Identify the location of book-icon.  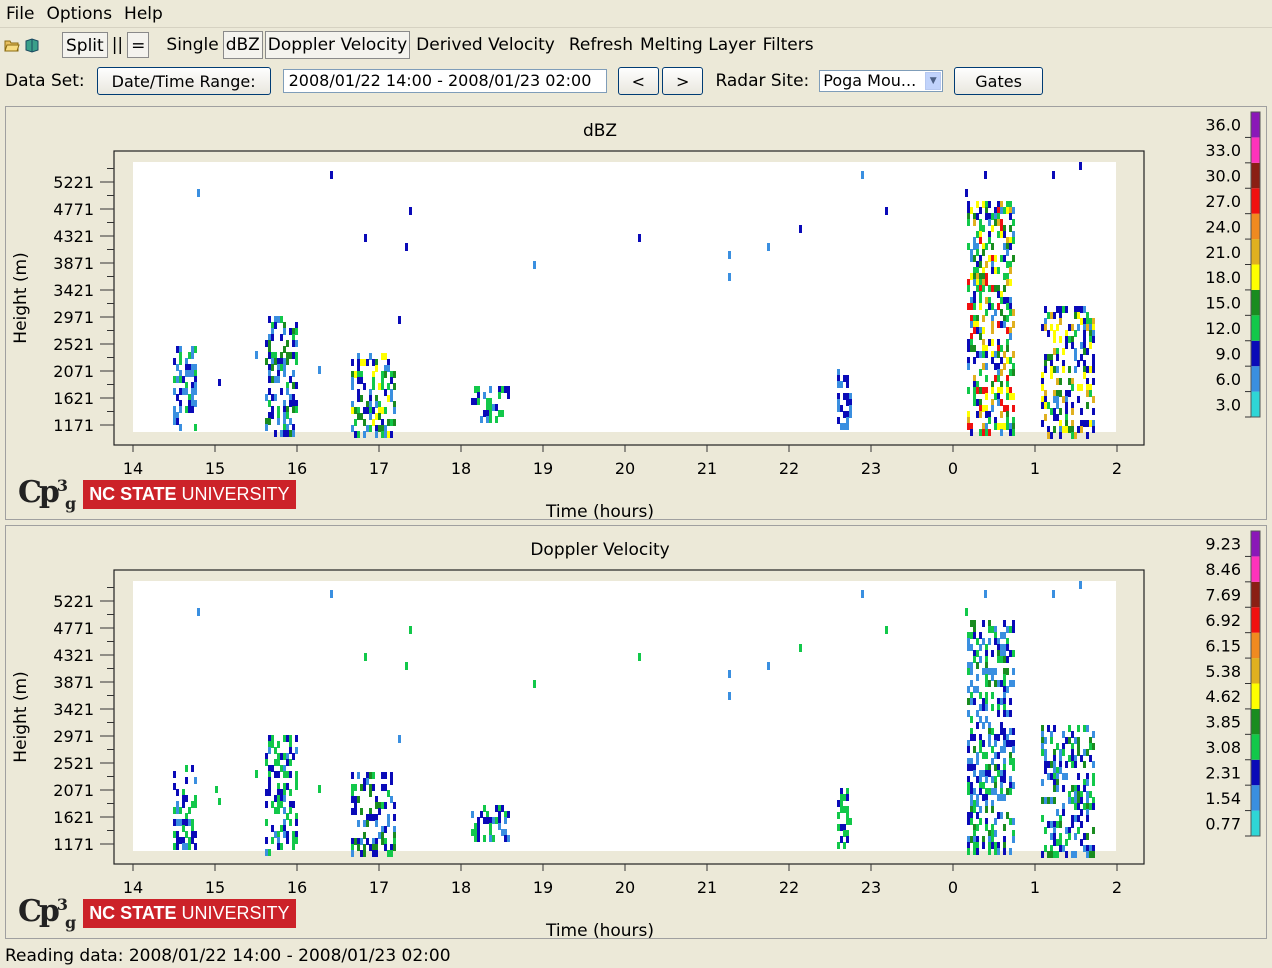
(32, 45).